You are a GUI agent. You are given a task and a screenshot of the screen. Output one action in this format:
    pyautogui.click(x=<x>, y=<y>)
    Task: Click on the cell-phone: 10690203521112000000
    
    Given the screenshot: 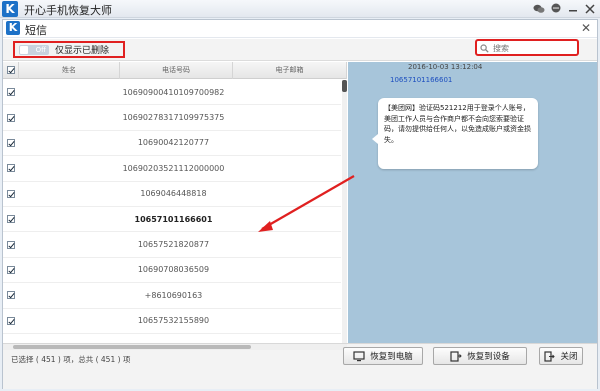 What is the action you would take?
    pyautogui.click(x=173, y=168)
    